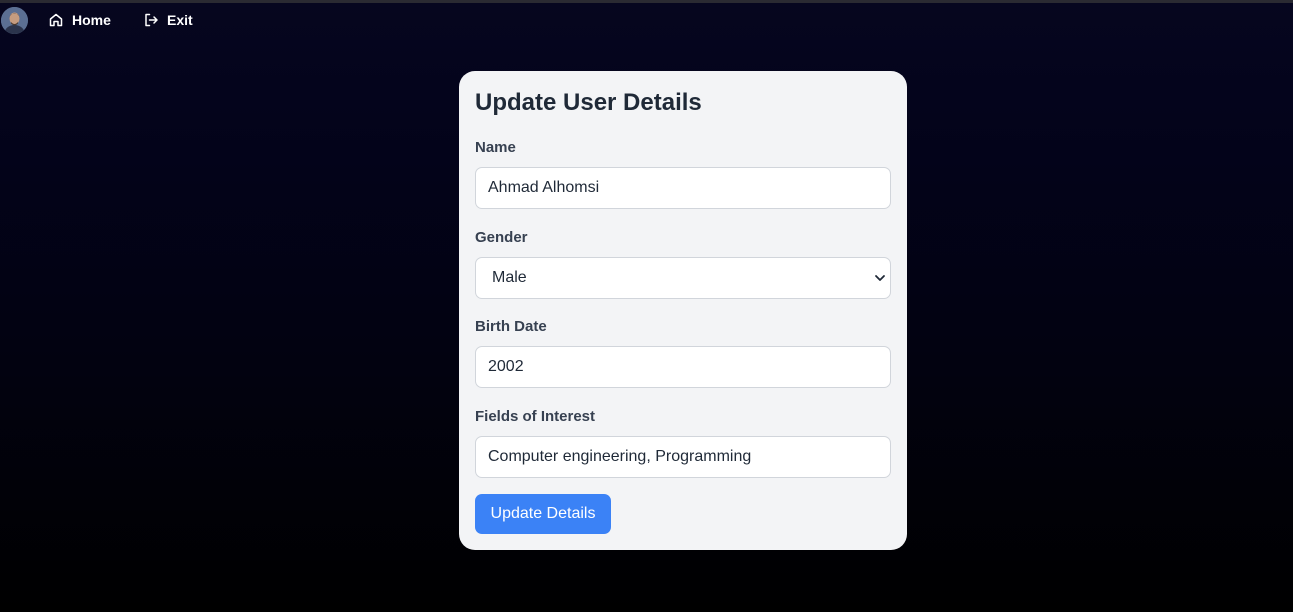  What do you see at coordinates (683, 367) in the screenshot?
I see `birth-date-input` at bounding box center [683, 367].